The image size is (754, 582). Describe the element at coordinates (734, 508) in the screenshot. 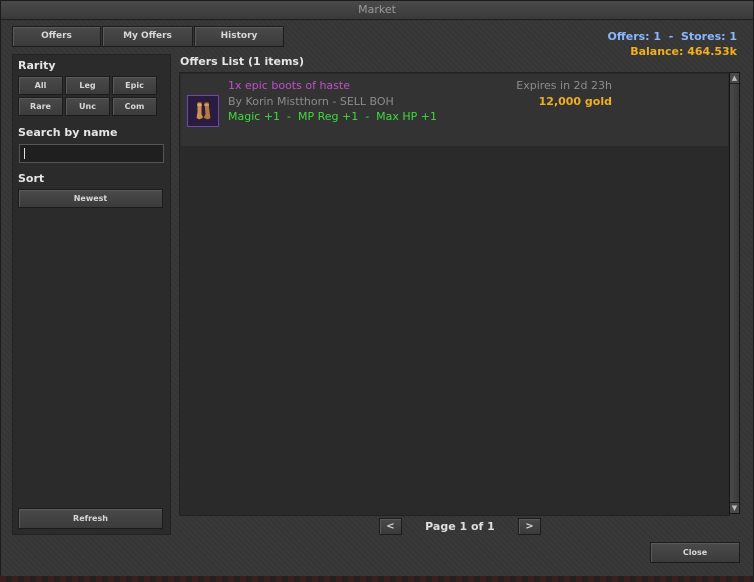

I see `scroll-down-icon: ▼` at that location.